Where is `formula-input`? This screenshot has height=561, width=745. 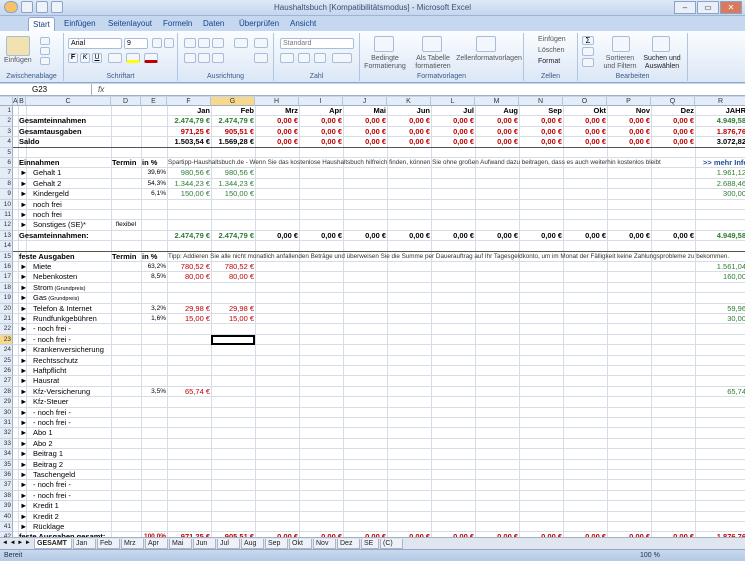
formula-input is located at coordinates (427, 90).